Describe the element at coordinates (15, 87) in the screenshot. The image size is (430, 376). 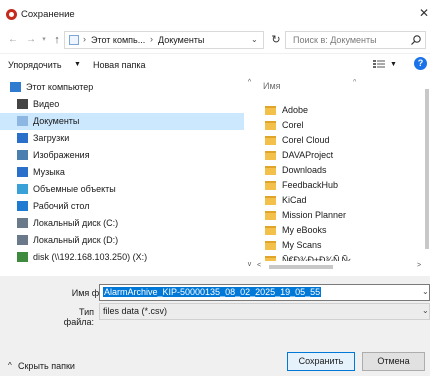
I see `computer-icon` at that location.